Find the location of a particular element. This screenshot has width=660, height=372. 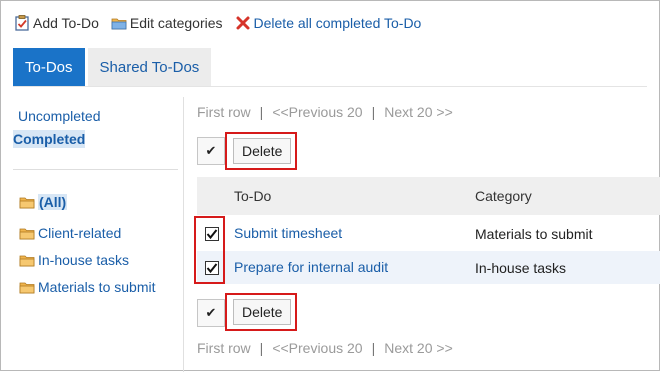

category-all-label: (All) is located at coordinates (53, 202).